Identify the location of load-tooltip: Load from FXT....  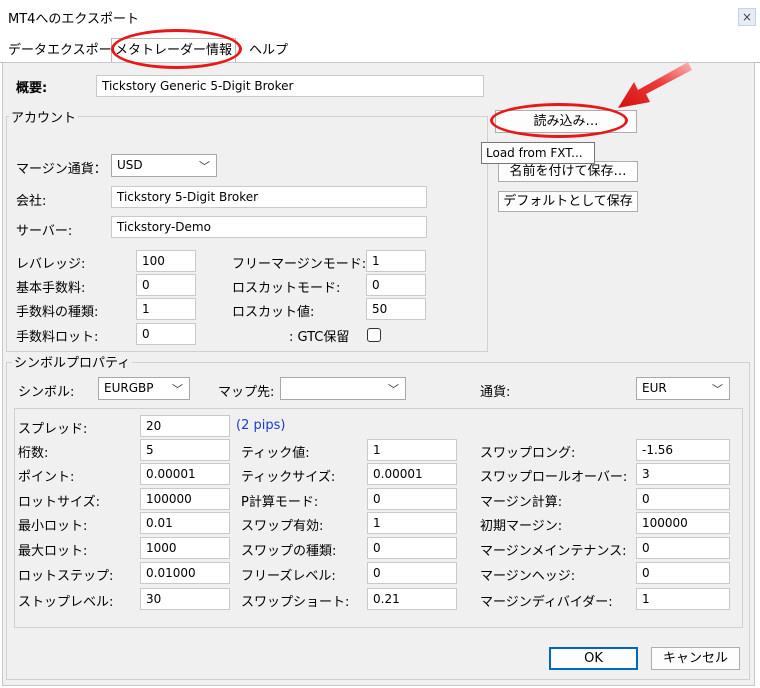
(538, 153).